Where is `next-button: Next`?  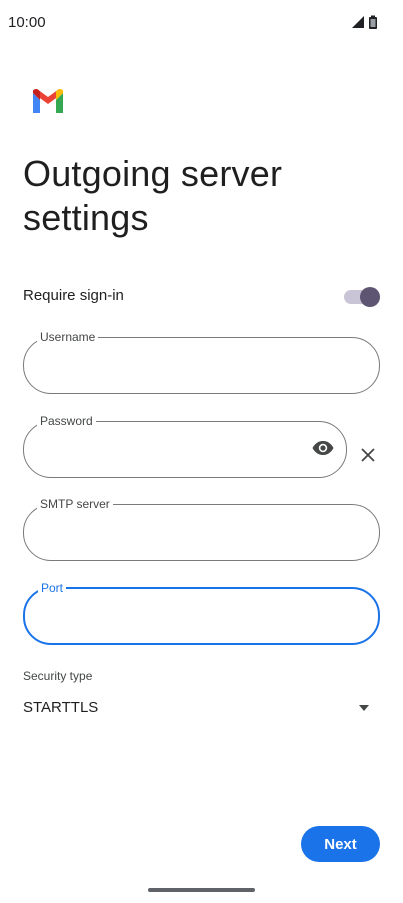 next-button: Next is located at coordinates (340, 844).